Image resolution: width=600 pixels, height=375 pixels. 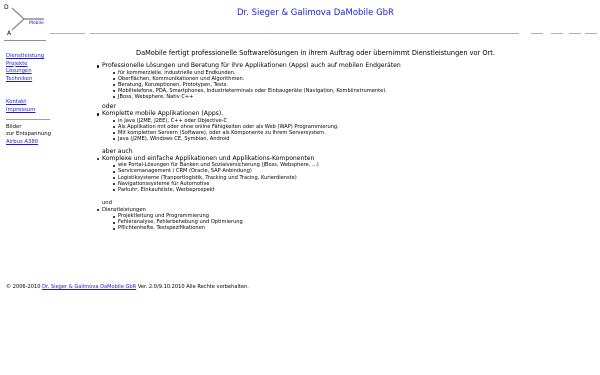 I want to click on list-item: JBoss, Websphere, Nativ C++, so click(x=347, y=97).